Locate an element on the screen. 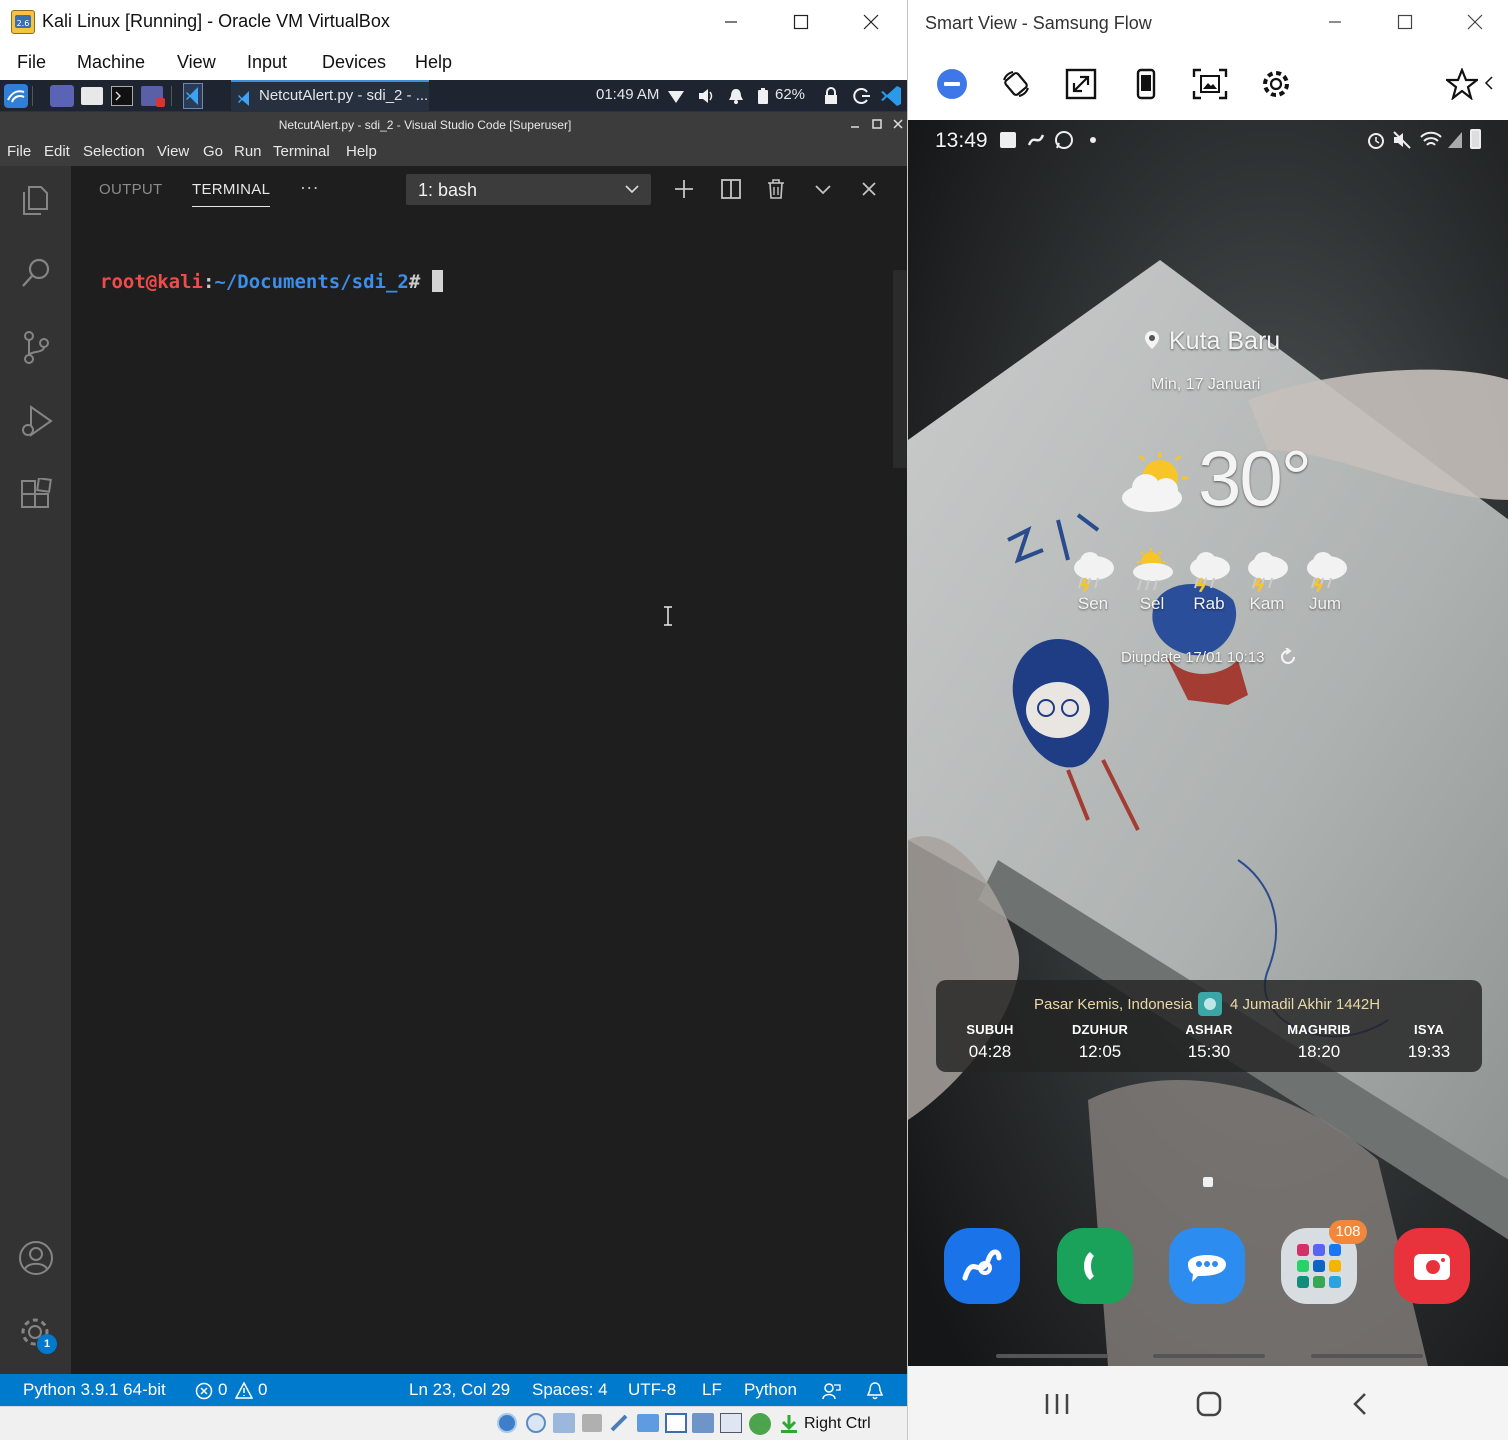 The image size is (1508, 1440). menu-input: Input is located at coordinates (267, 62).